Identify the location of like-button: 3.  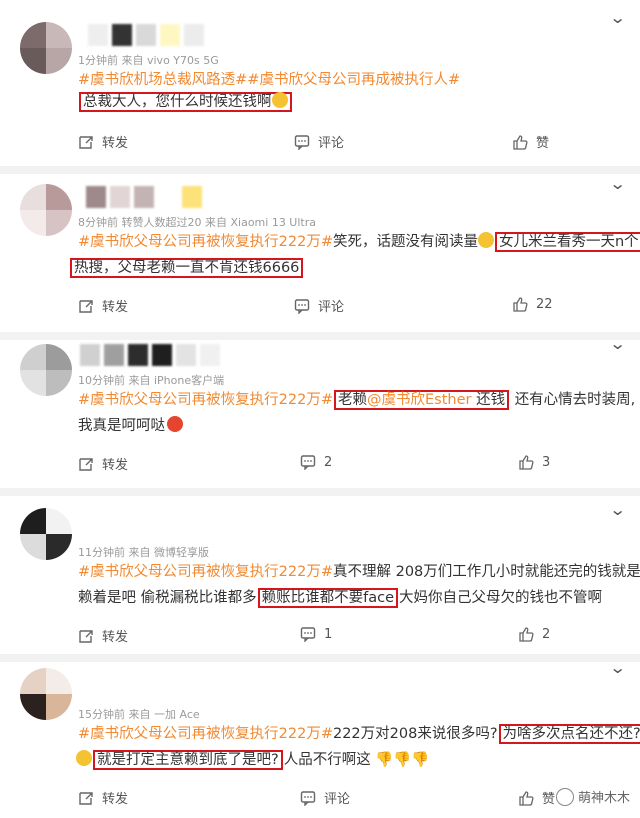
(534, 462).